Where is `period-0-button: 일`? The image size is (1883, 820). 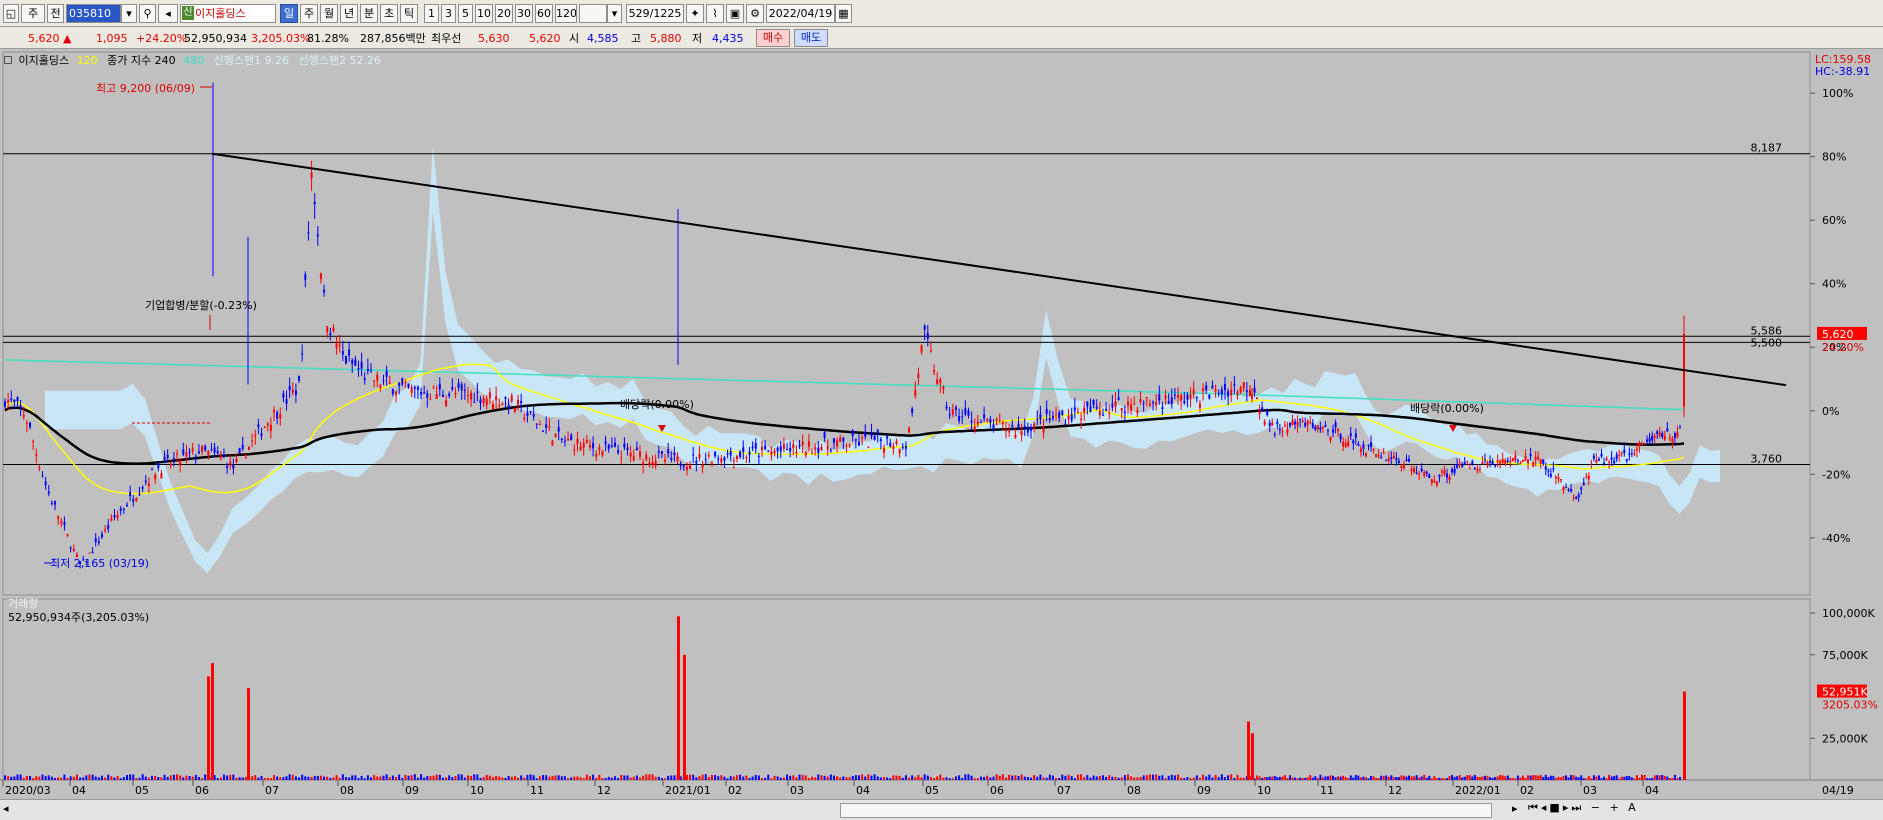
period-0-button: 일 is located at coordinates (289, 13).